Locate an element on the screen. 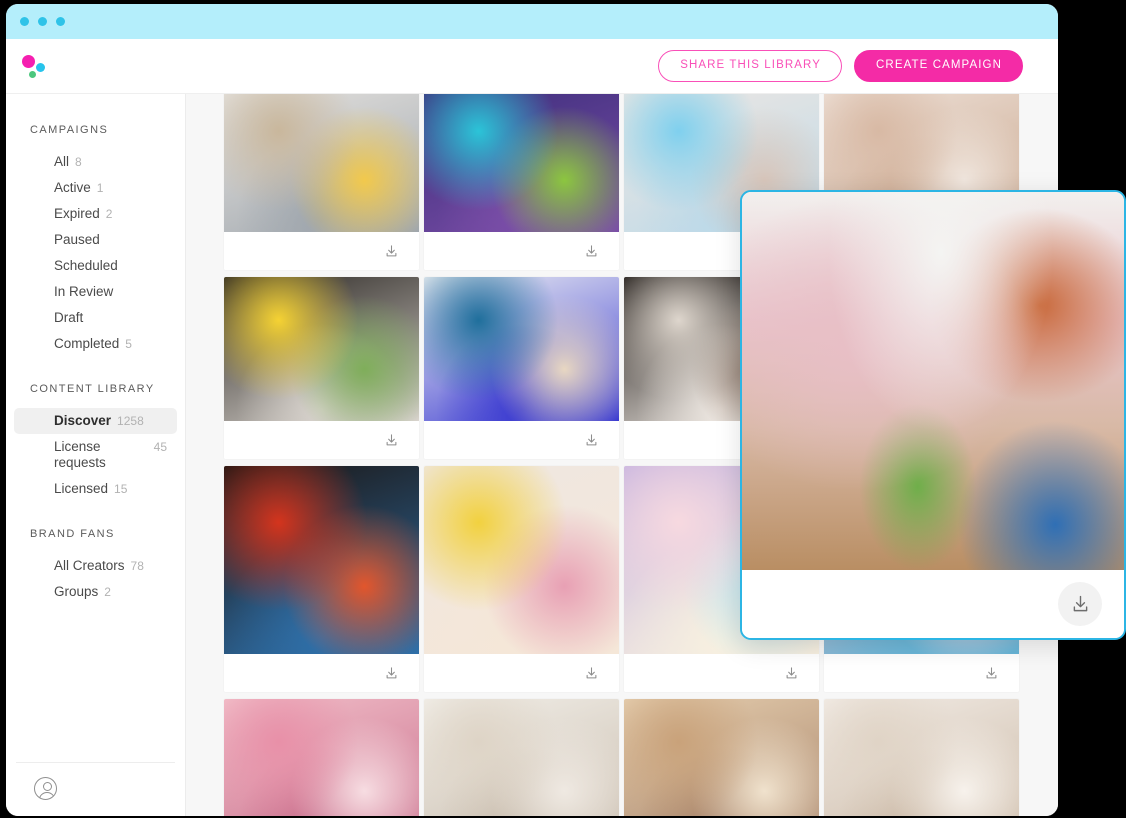 The height and width of the screenshot is (818, 1126). sidebar-item-count: 15 is located at coordinates (121, 489).